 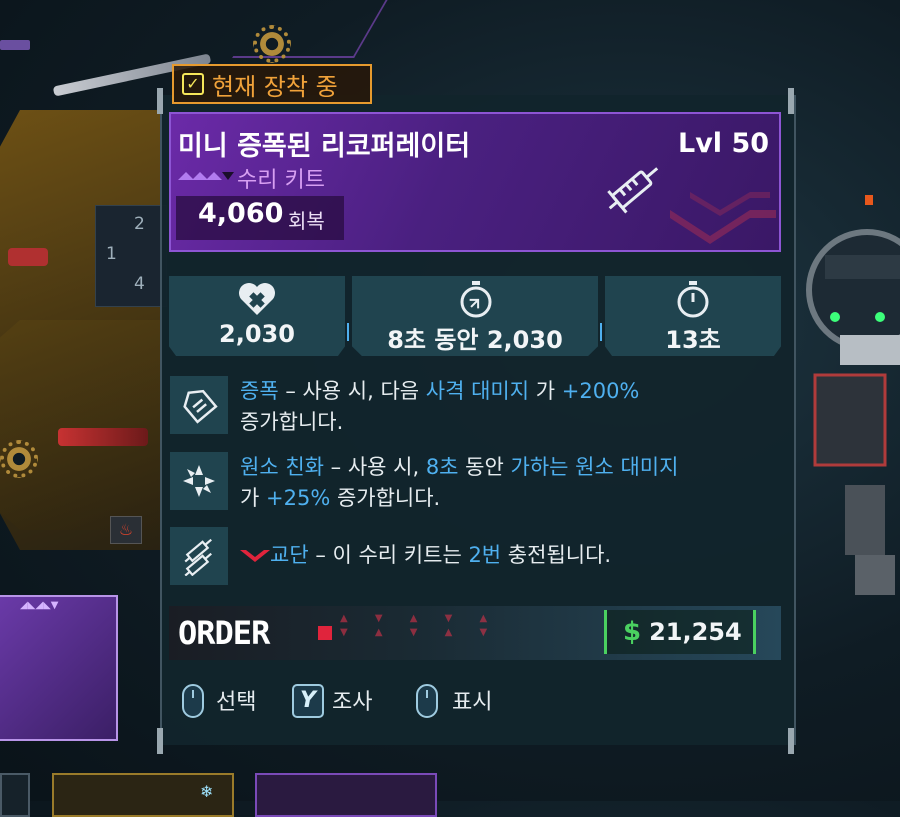 I want to click on perk-elemental-mid: 동안, so click(x=484, y=467).